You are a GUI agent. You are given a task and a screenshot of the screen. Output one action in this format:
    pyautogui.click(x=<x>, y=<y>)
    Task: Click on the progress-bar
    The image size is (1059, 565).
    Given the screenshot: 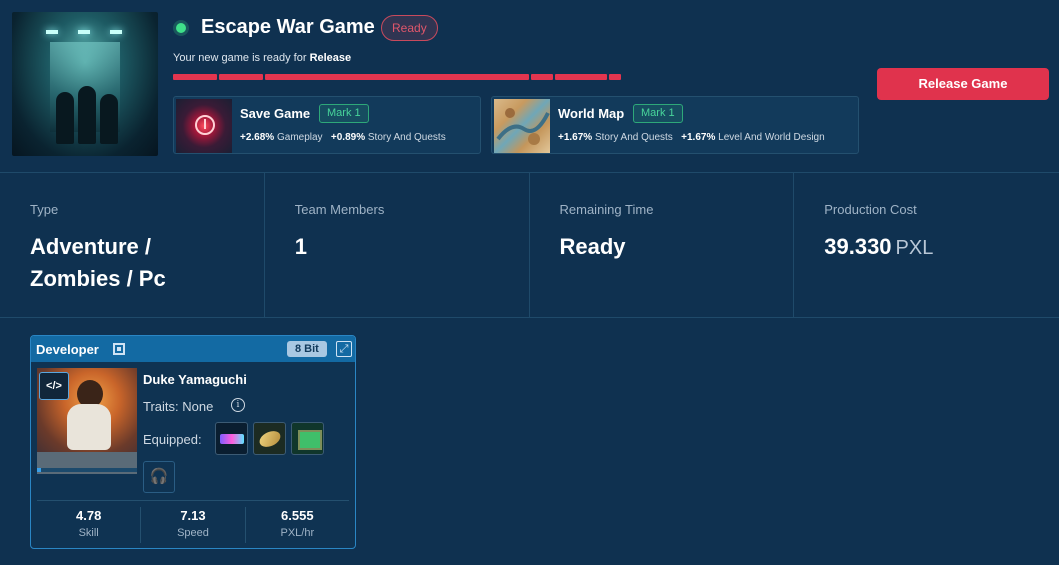 What is the action you would take?
    pyautogui.click(x=397, y=77)
    